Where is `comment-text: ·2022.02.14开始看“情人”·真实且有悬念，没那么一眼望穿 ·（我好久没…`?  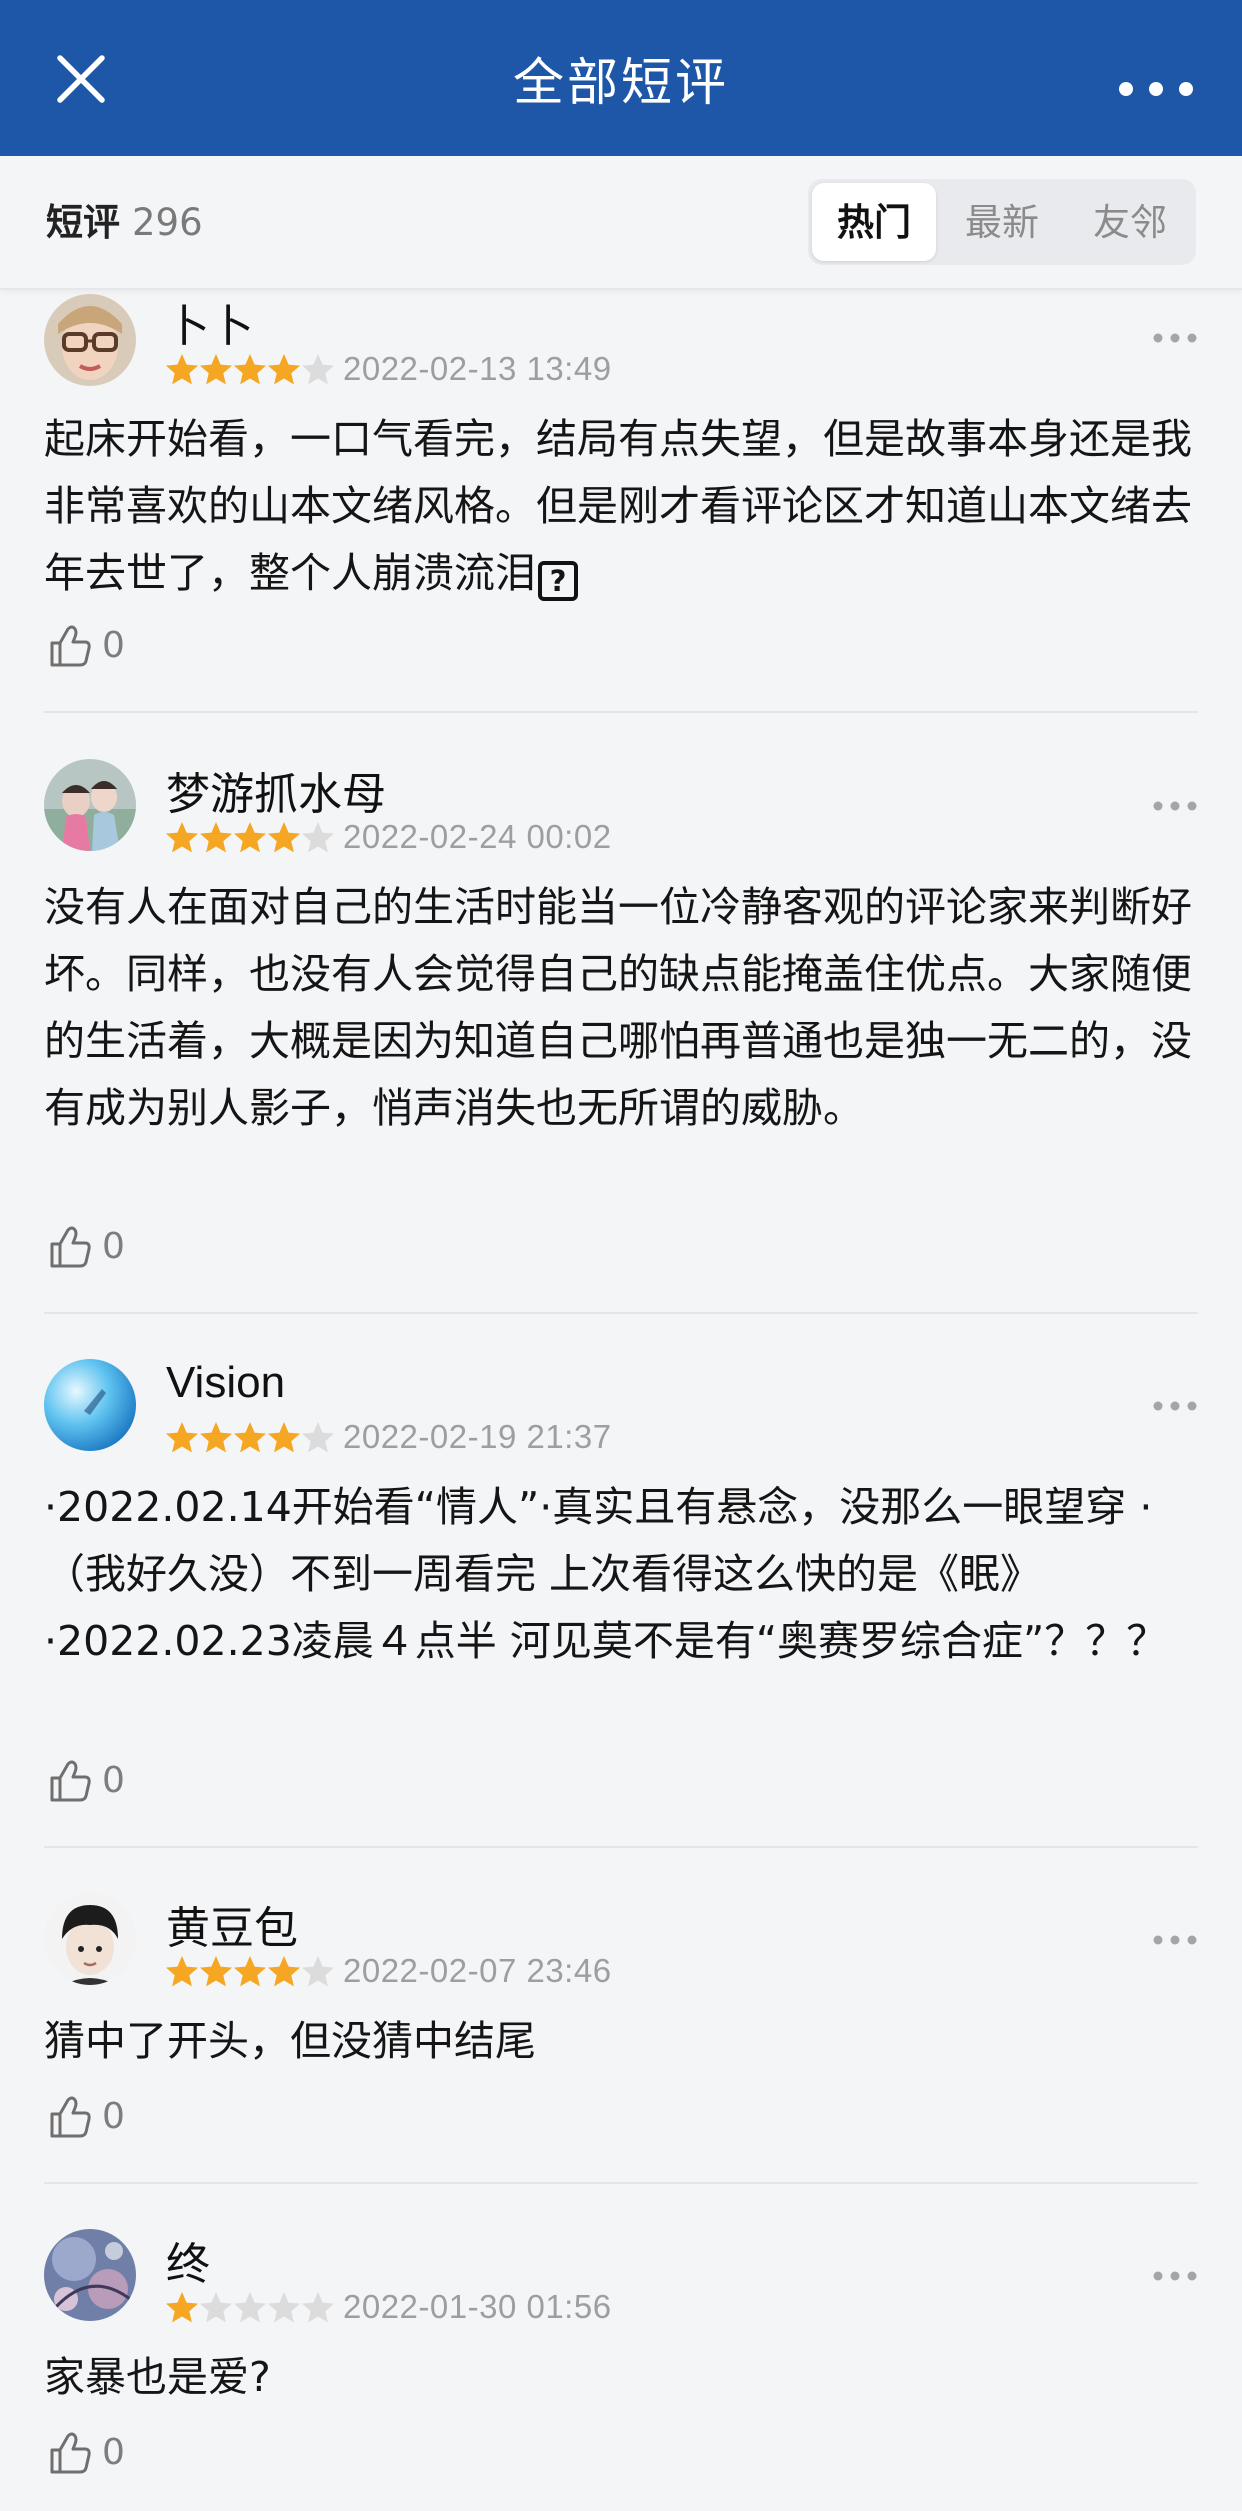 comment-text: ·2022.02.14开始看“情人”·真实且有悬念，没那么一眼望穿 ·（我好久没… is located at coordinates (606, 1574).